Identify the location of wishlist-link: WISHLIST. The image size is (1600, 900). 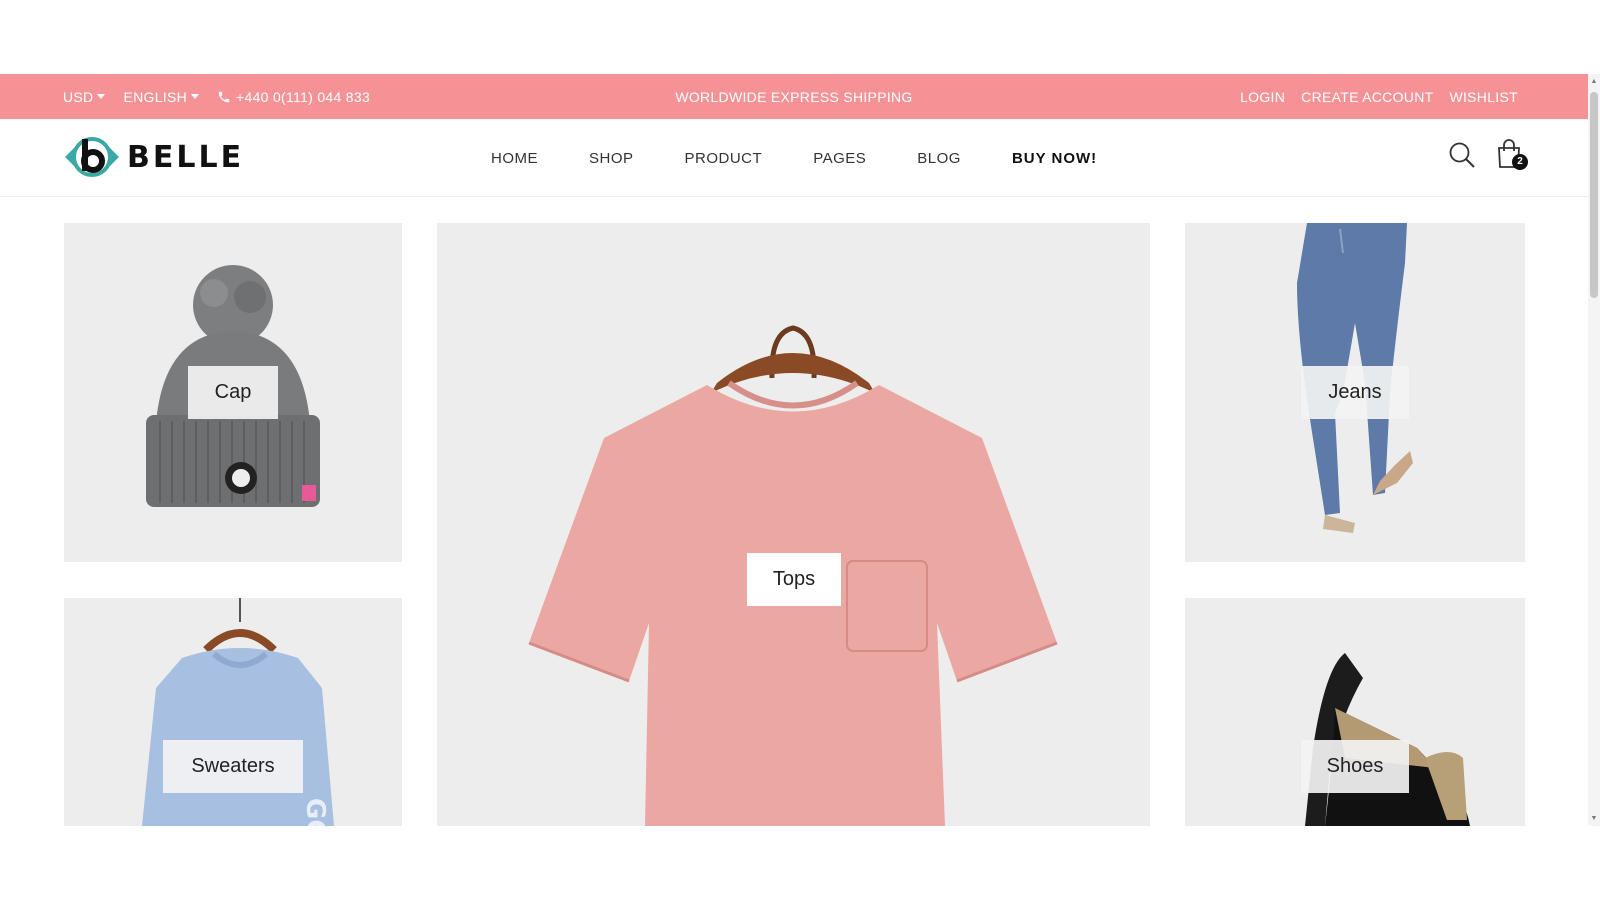
(1483, 97).